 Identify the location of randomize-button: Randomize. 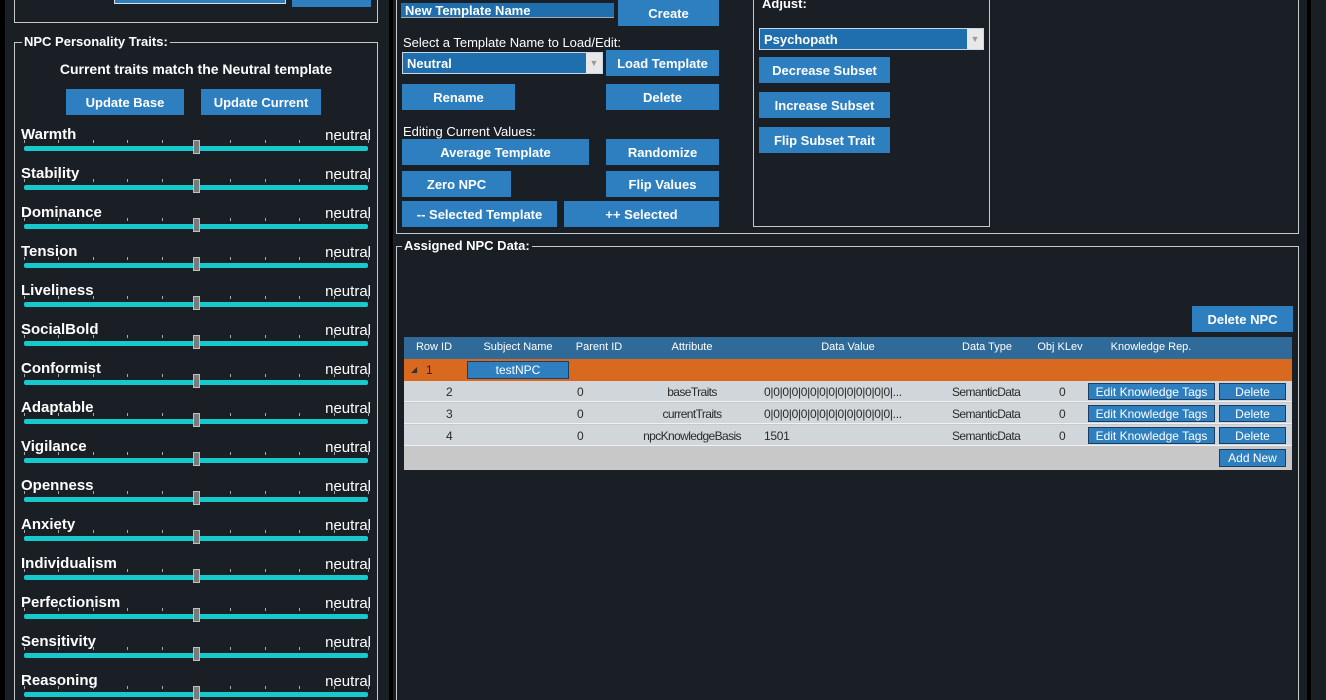
(662, 152).